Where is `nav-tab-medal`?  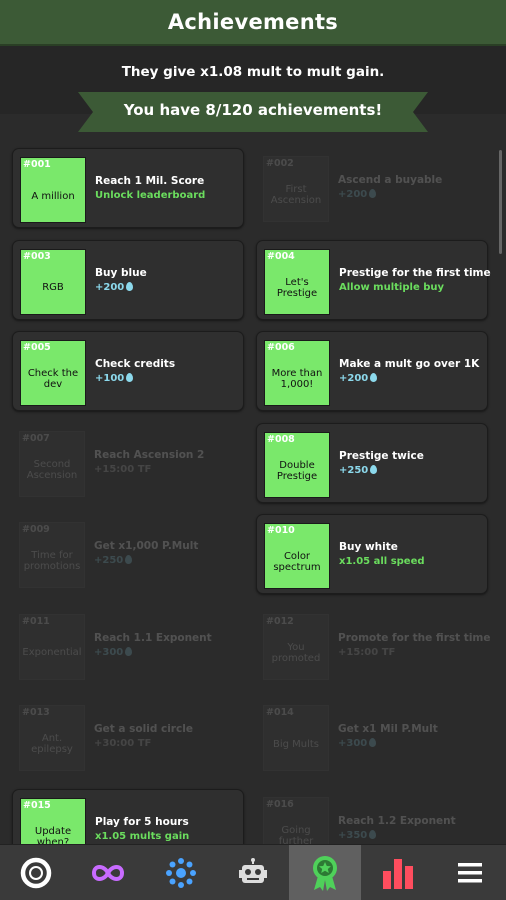 nav-tab-medal is located at coordinates (325, 872).